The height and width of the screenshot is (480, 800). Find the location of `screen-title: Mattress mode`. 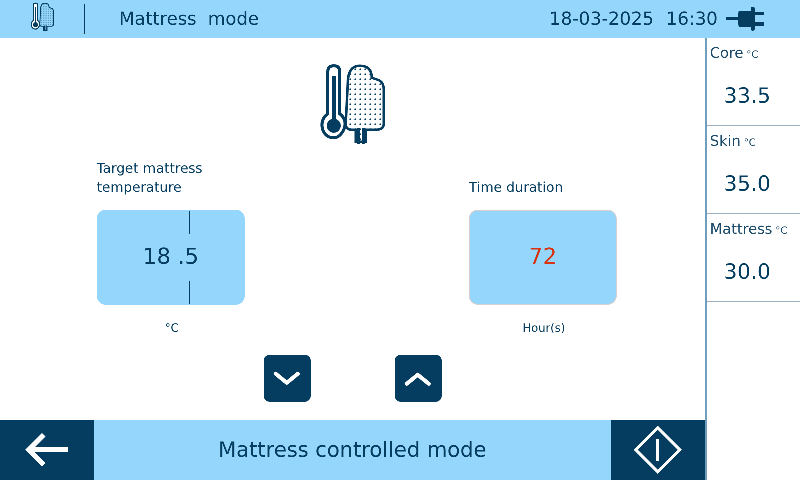

screen-title: Mattress mode is located at coordinates (189, 19).